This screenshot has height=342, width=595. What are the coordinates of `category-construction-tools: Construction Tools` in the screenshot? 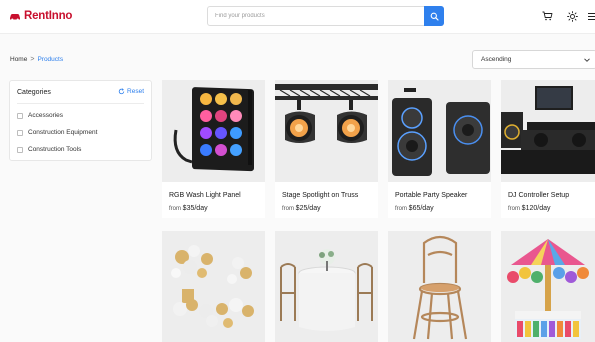 It's located at (49, 149).